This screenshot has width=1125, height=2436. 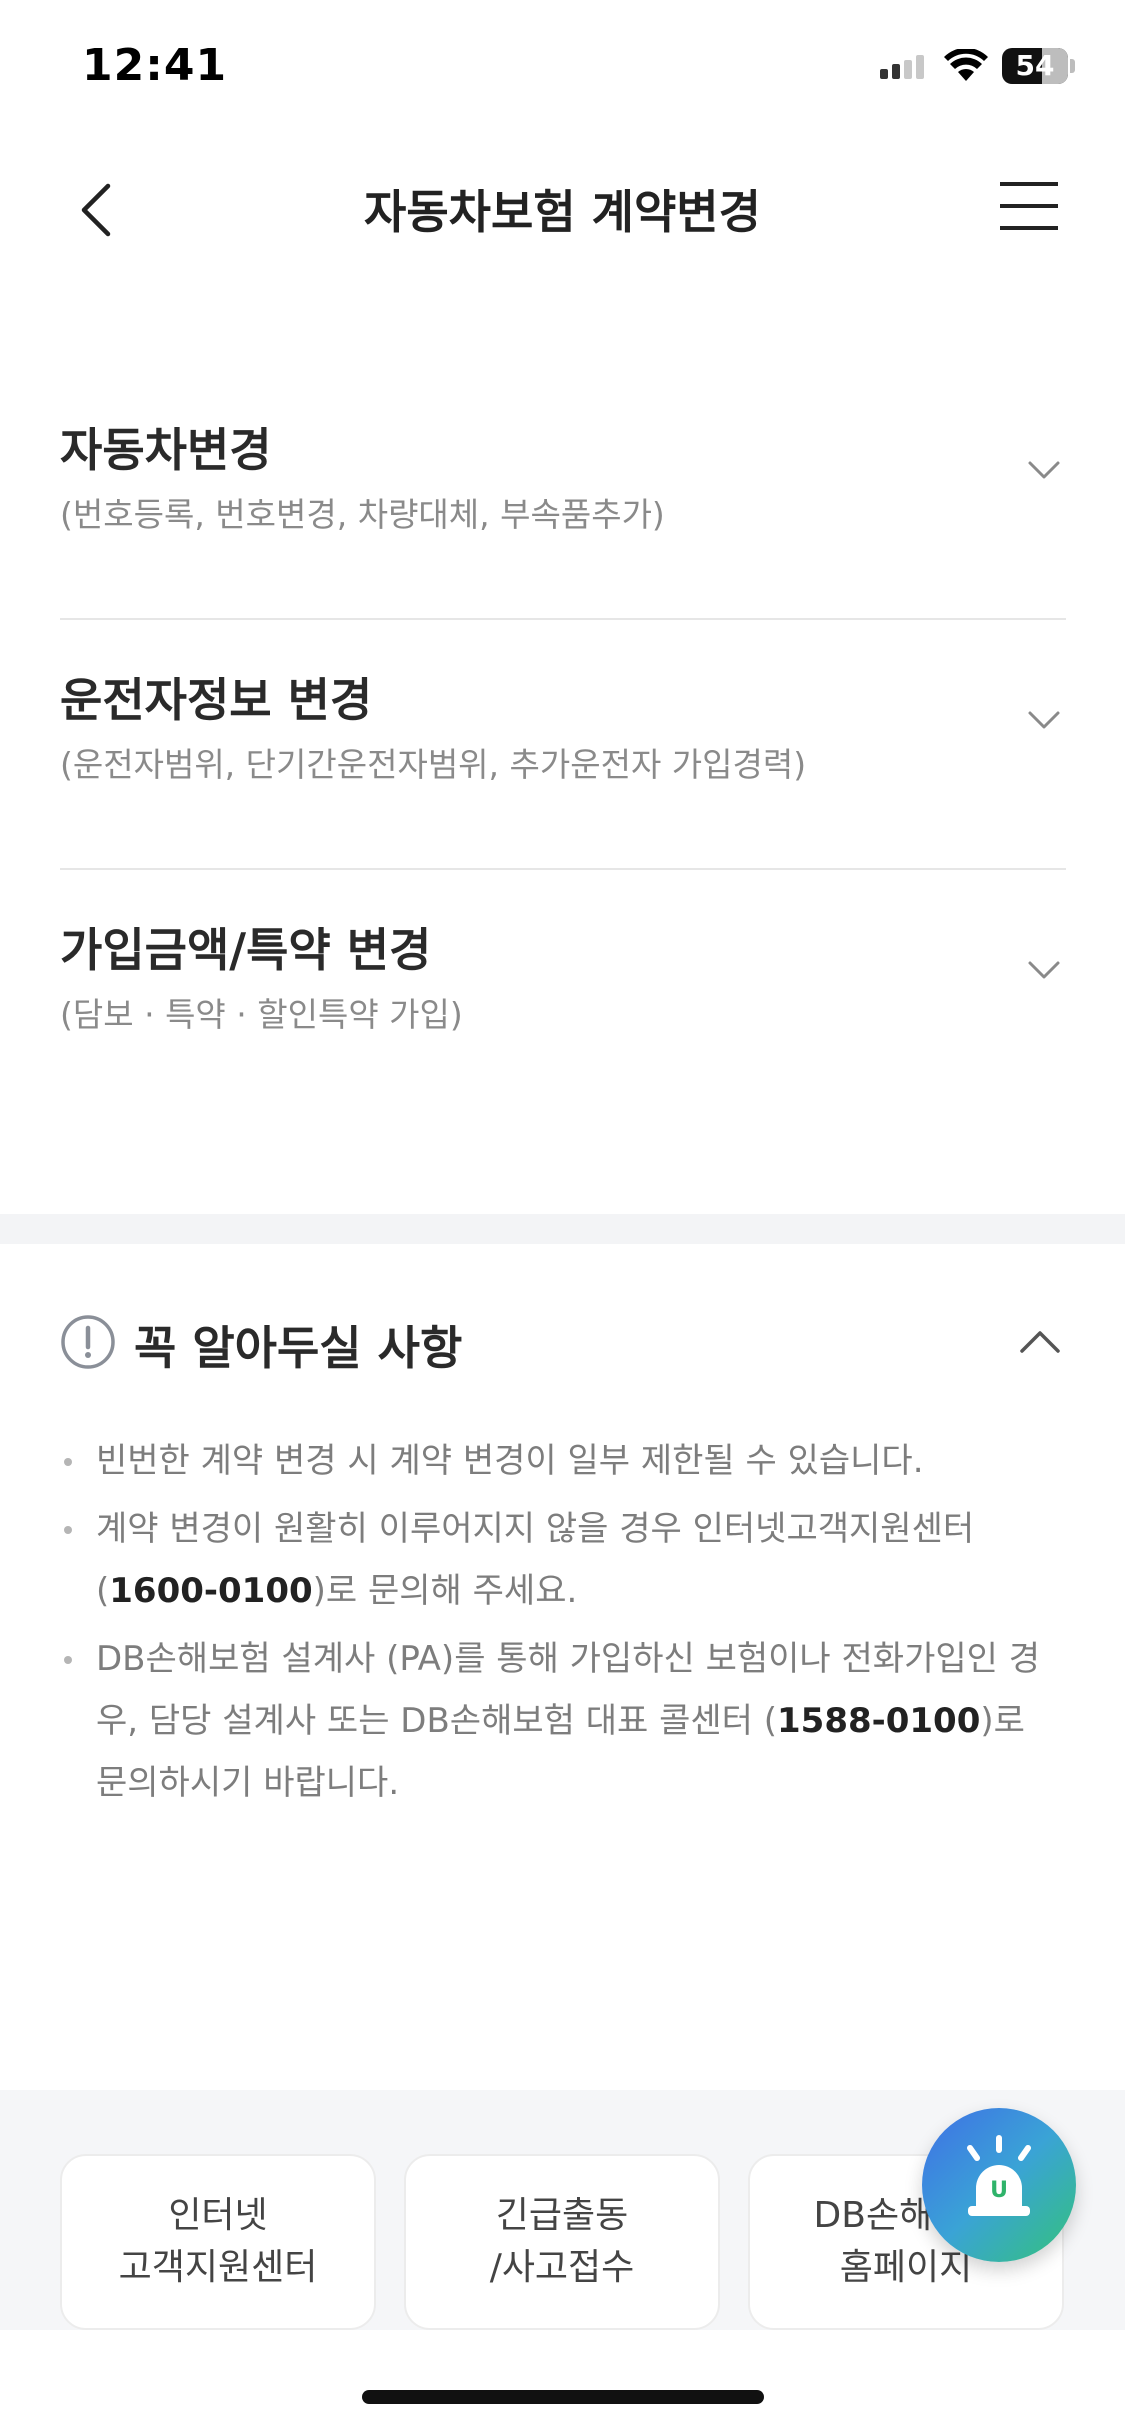 What do you see at coordinates (966, 65) in the screenshot?
I see `wifi-icon` at bounding box center [966, 65].